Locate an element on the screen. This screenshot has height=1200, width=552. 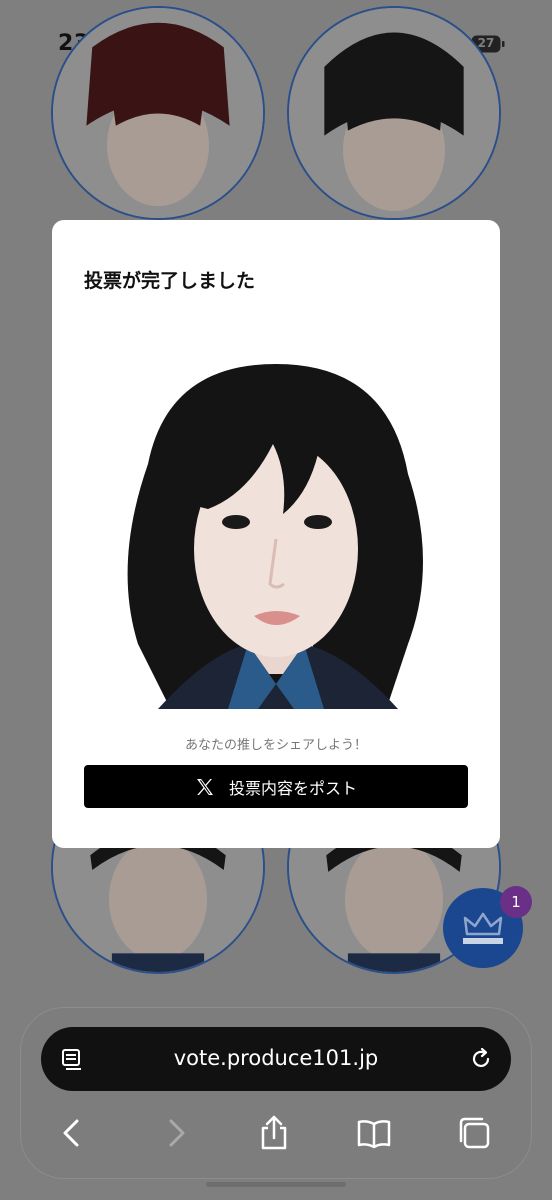
reload-icon is located at coordinates (481, 1059).